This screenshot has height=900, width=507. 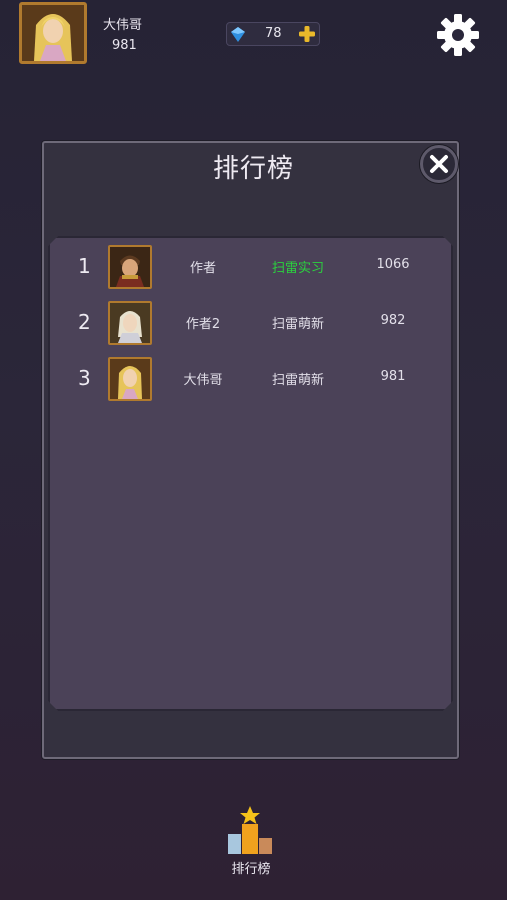 I want to click on player-score-cell: 981, so click(x=393, y=376).